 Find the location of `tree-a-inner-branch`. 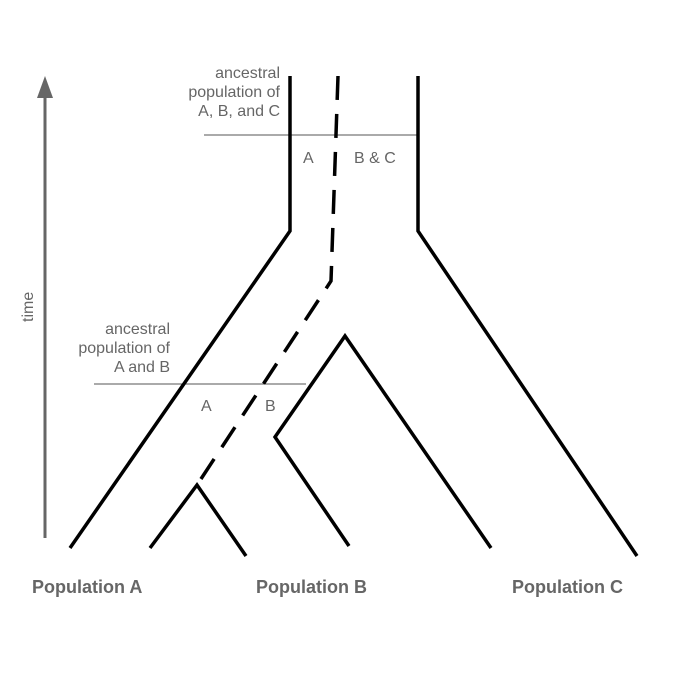

tree-a-inner-branch is located at coordinates (198, 519).